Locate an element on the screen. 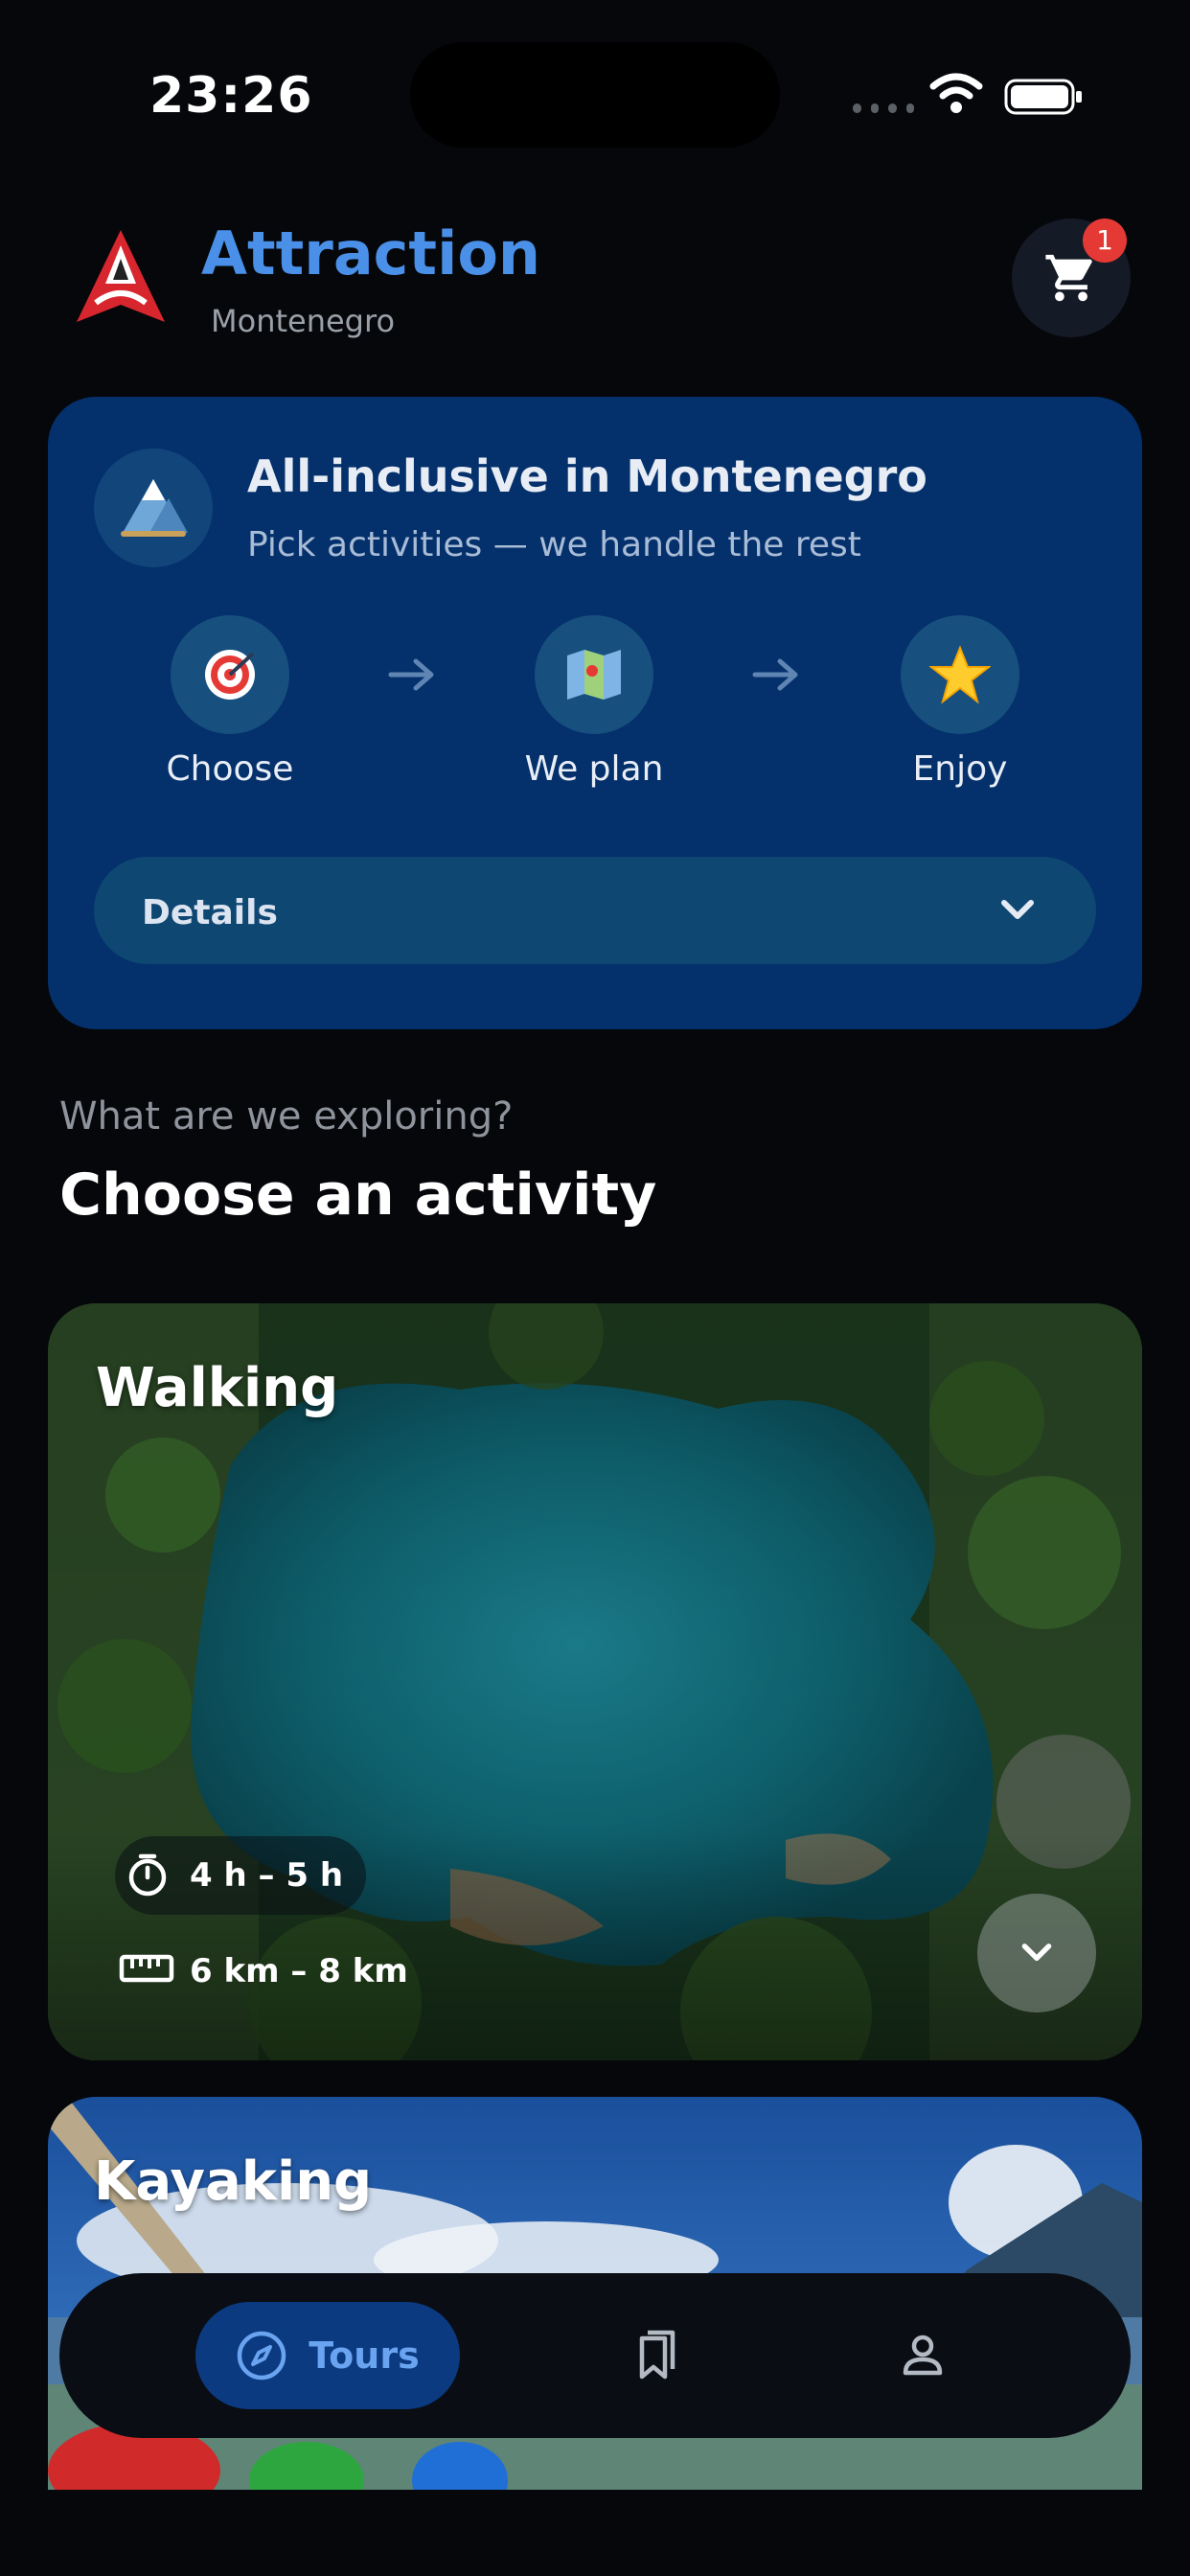 This screenshot has height=2576, width=1190. nav-tours-label: Tours is located at coordinates (365, 2355).